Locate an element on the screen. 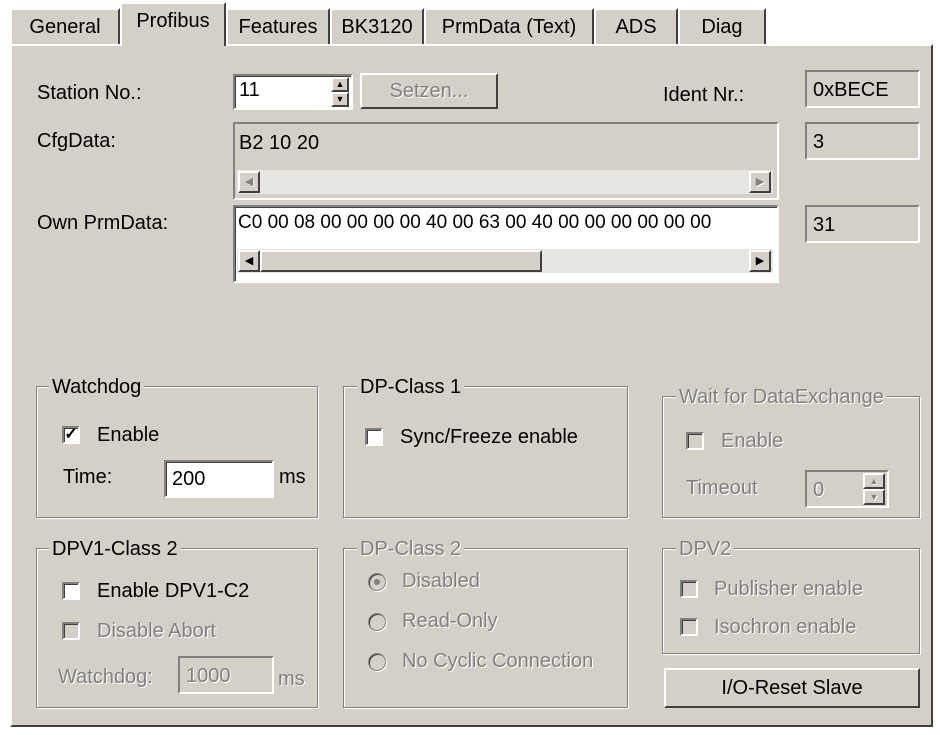 The image size is (940, 735). dp-class2-disabled-radio is located at coordinates (377, 582).